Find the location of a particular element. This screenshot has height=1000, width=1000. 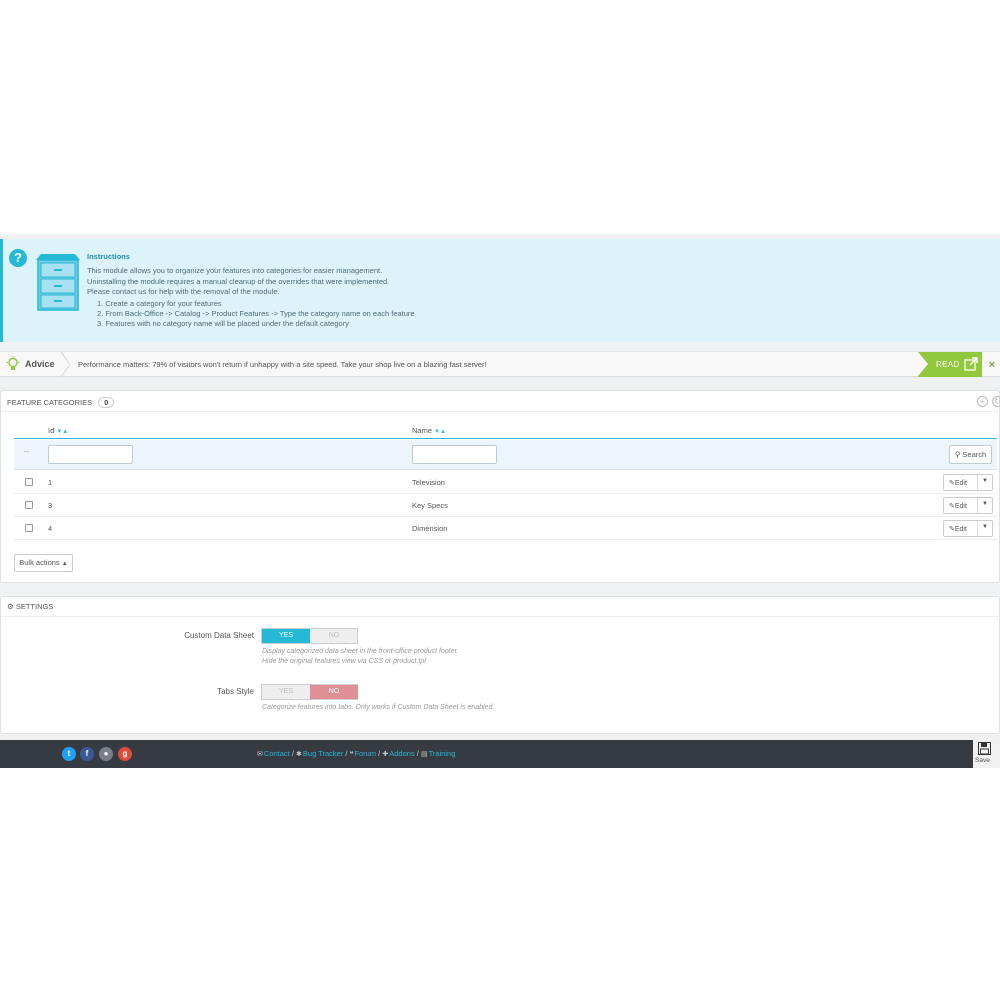

count-badge: 0 is located at coordinates (106, 402).